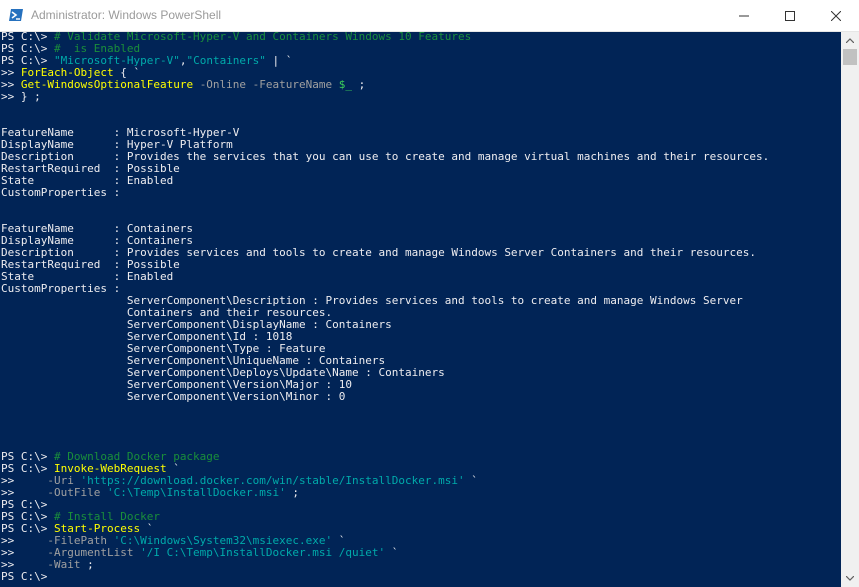 The height and width of the screenshot is (587, 859). I want to click on console-token: PS C:\>, so click(24, 576).